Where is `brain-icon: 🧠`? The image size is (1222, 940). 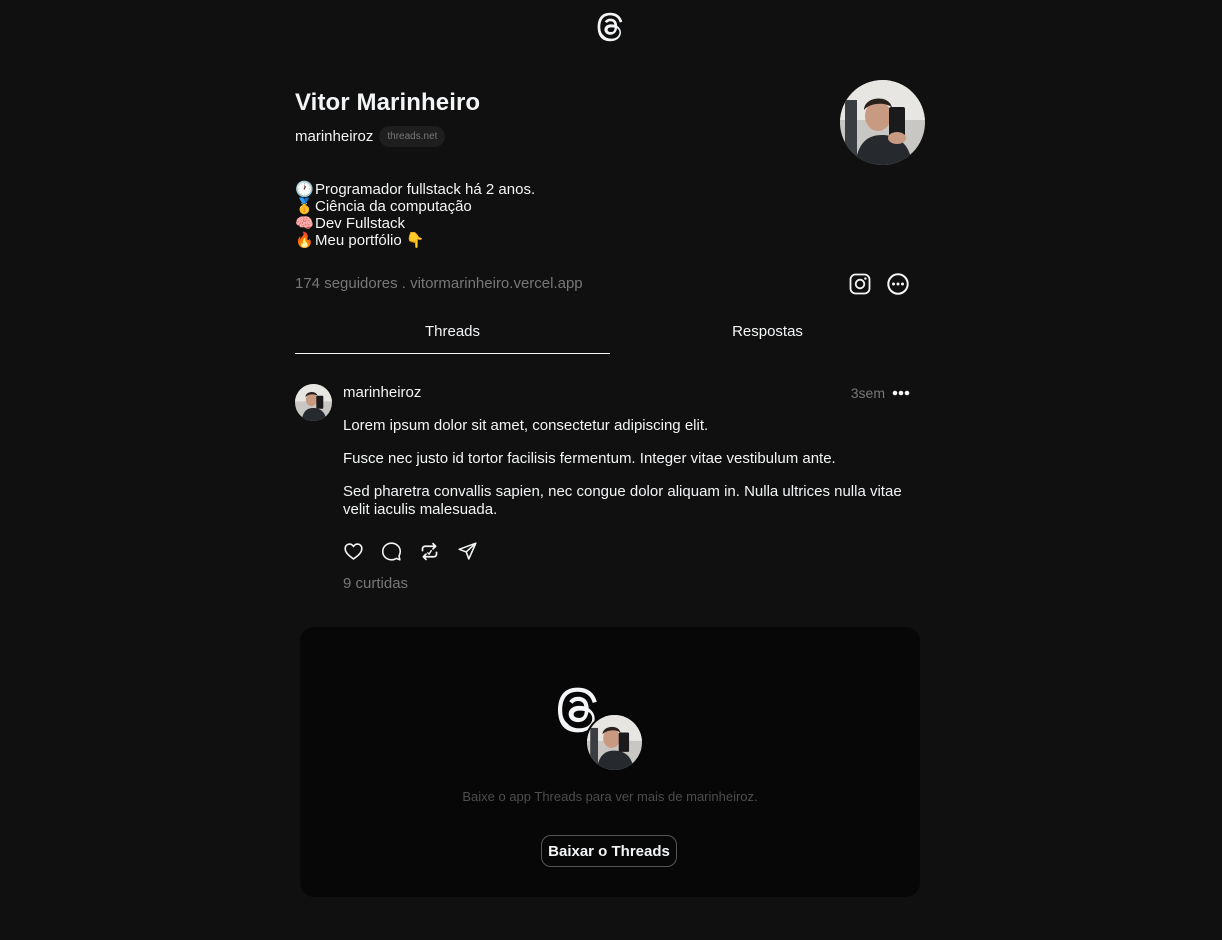
brain-icon: 🧠 is located at coordinates (304, 223).